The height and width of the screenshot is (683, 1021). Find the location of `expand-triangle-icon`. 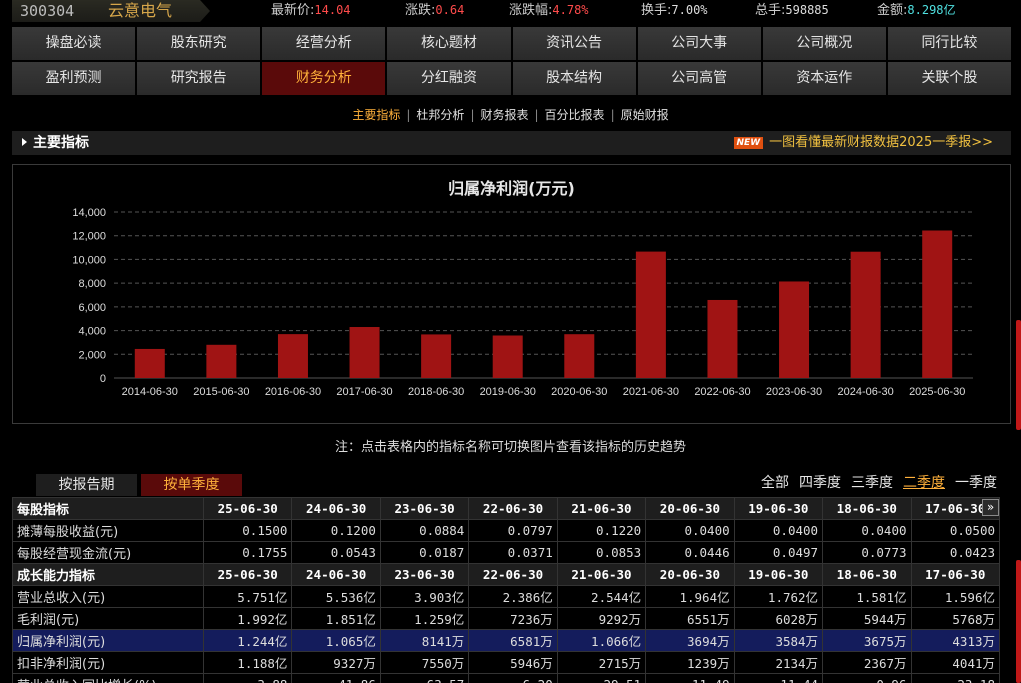

expand-triangle-icon is located at coordinates (24, 142).